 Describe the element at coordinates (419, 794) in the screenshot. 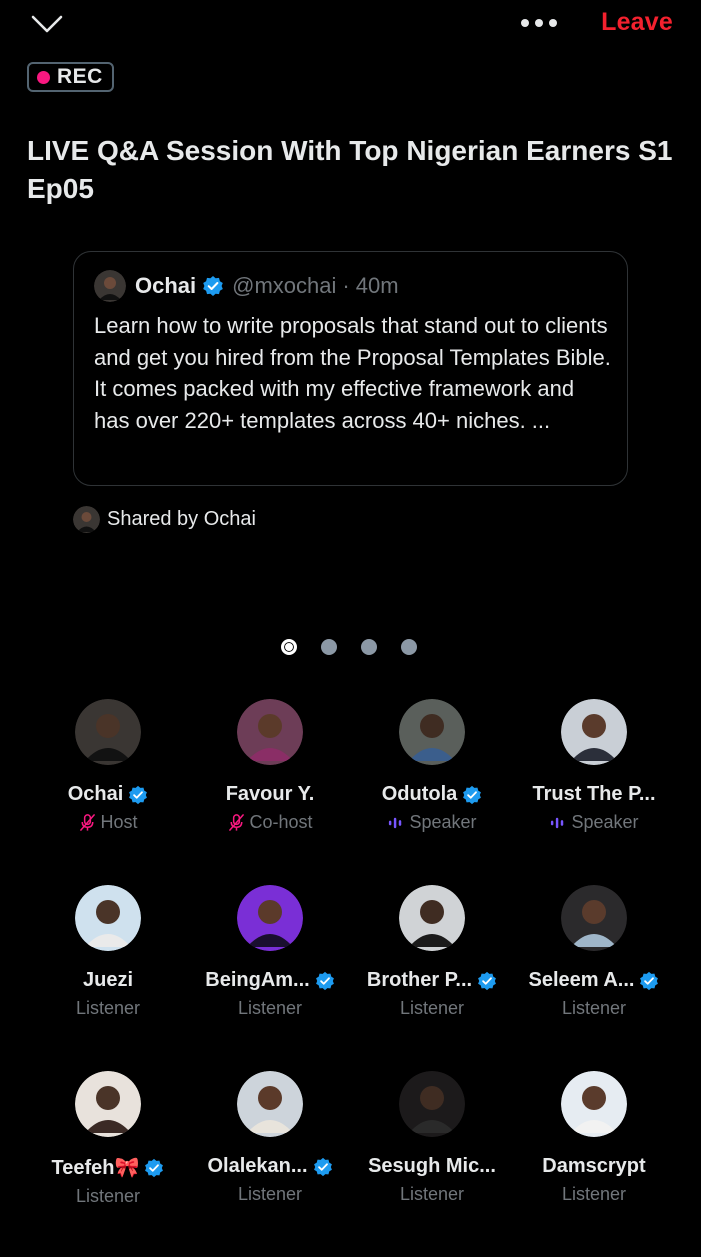

I see `participant-name: Odutola` at that location.